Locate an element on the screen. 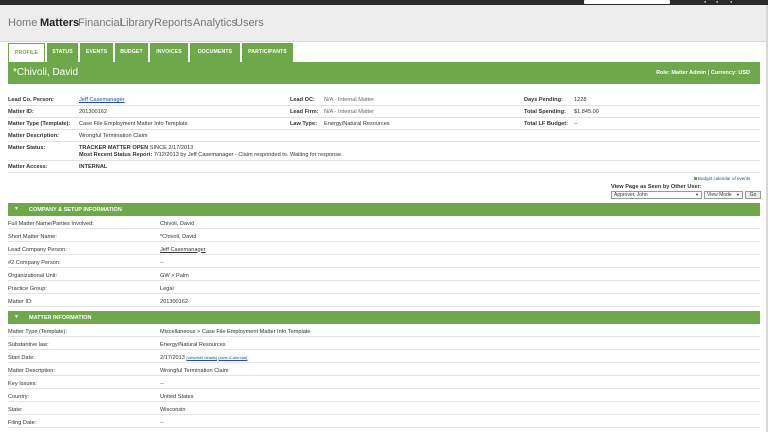  help-icon: ● is located at coordinates (718, 2).